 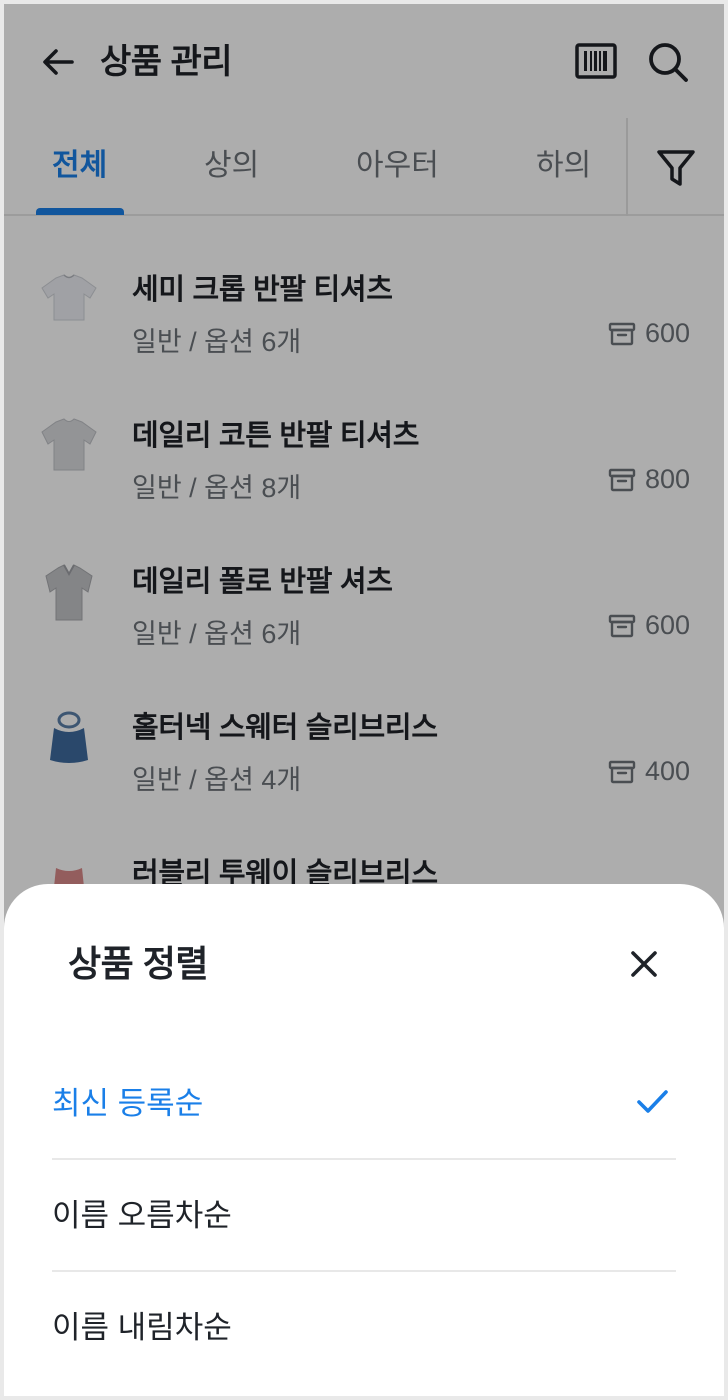 What do you see at coordinates (128, 1103) in the screenshot?
I see `sort-option-label: 최신 등록순` at bounding box center [128, 1103].